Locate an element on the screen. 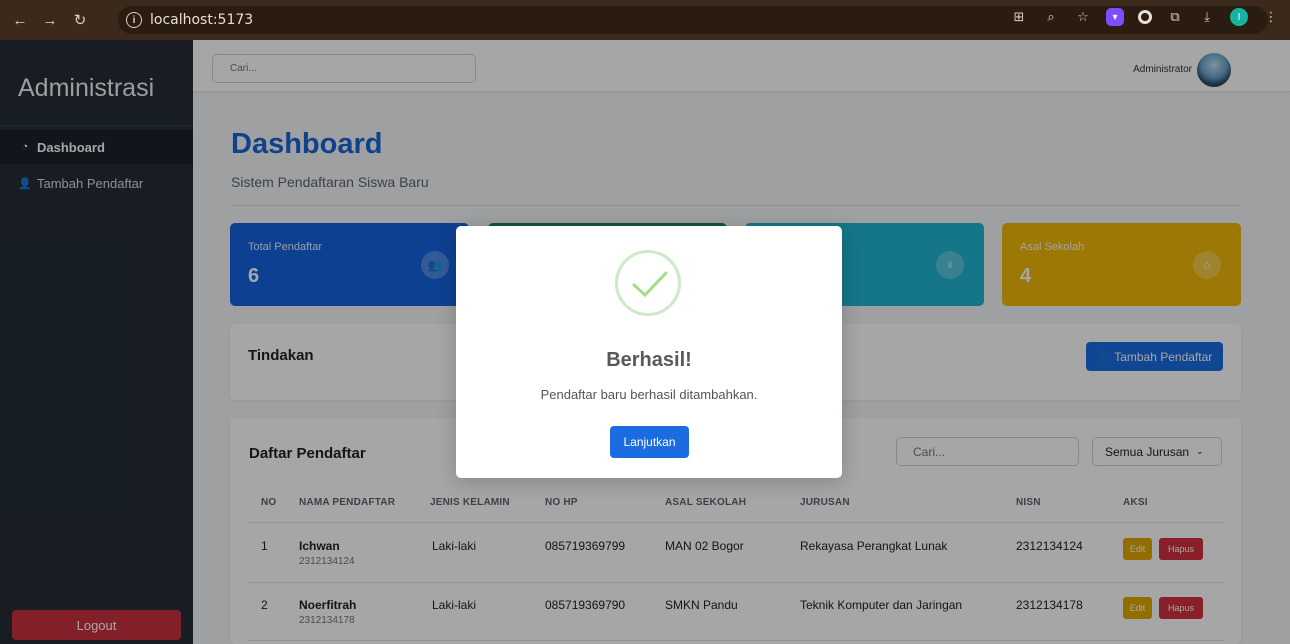  browser-toolbar: ← → ↻ i localhost:5173 ⊞ ⌕ ☆ ▾ ⧉ ⤓ I ⋮ is located at coordinates (645, 20).